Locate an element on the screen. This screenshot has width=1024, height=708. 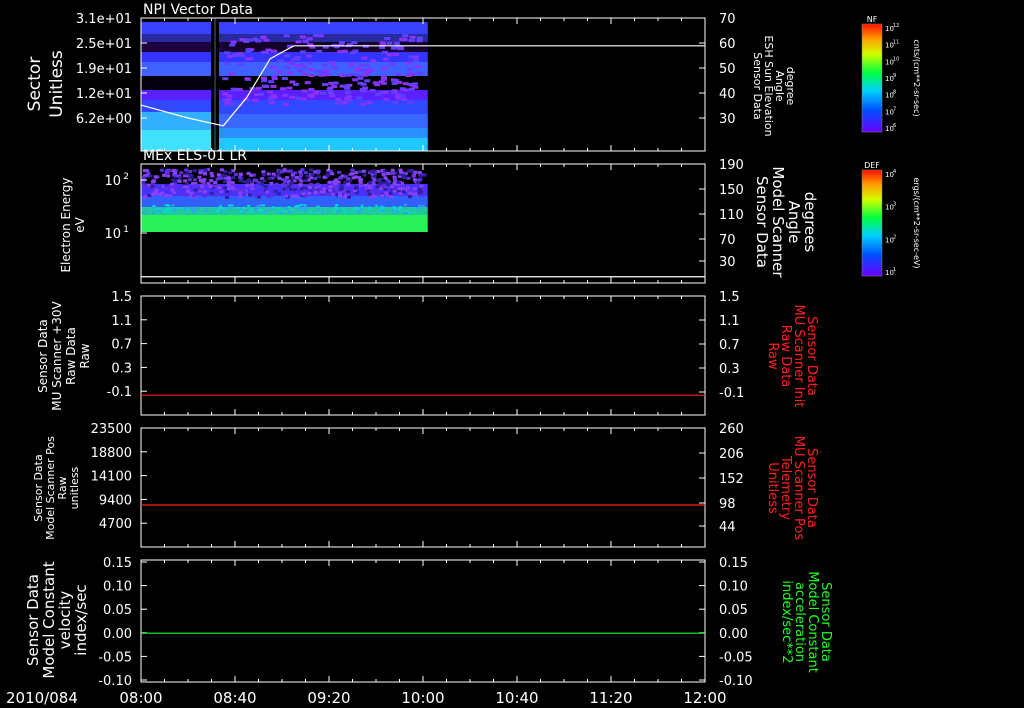
colorbar-1-tick-exp: 9 is located at coordinates (894, 76).